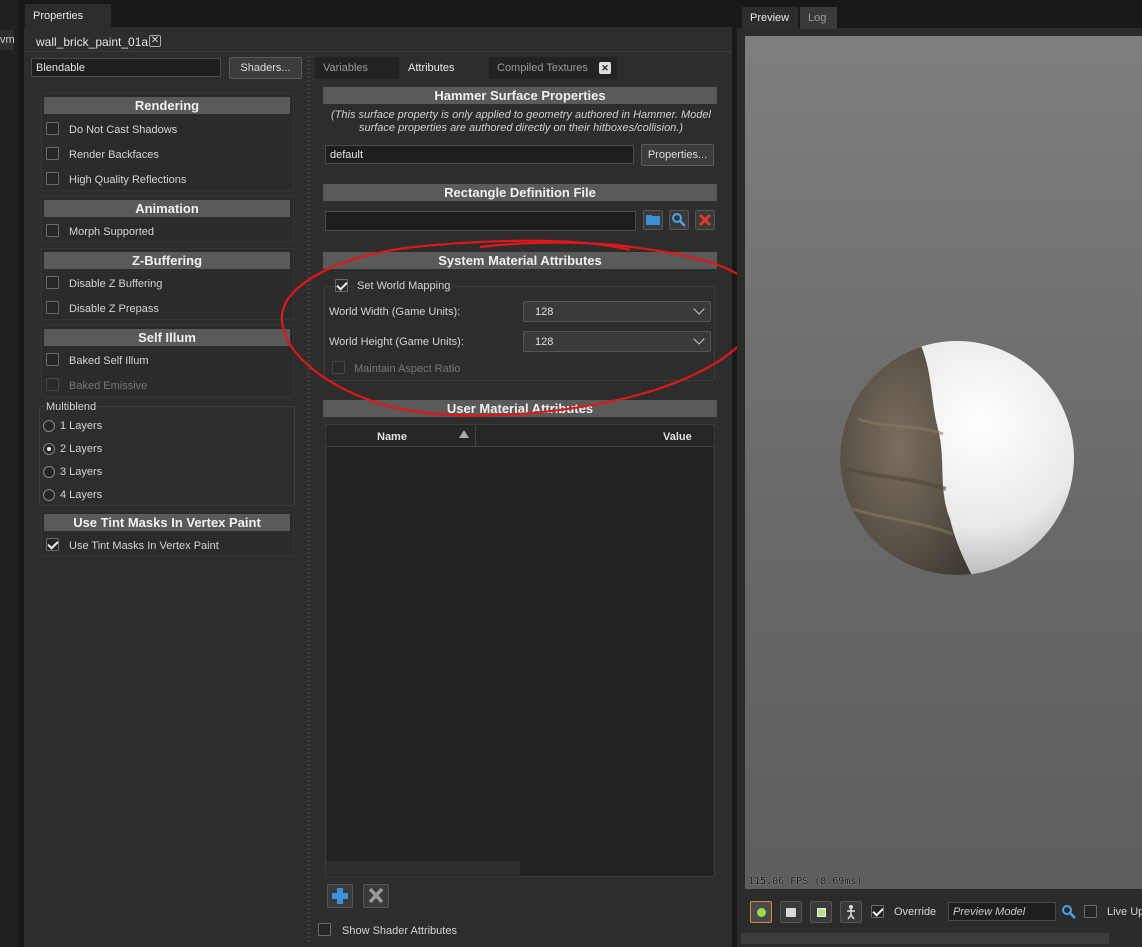  Describe the element at coordinates (475, 436) in the screenshot. I see `column-divider` at that location.